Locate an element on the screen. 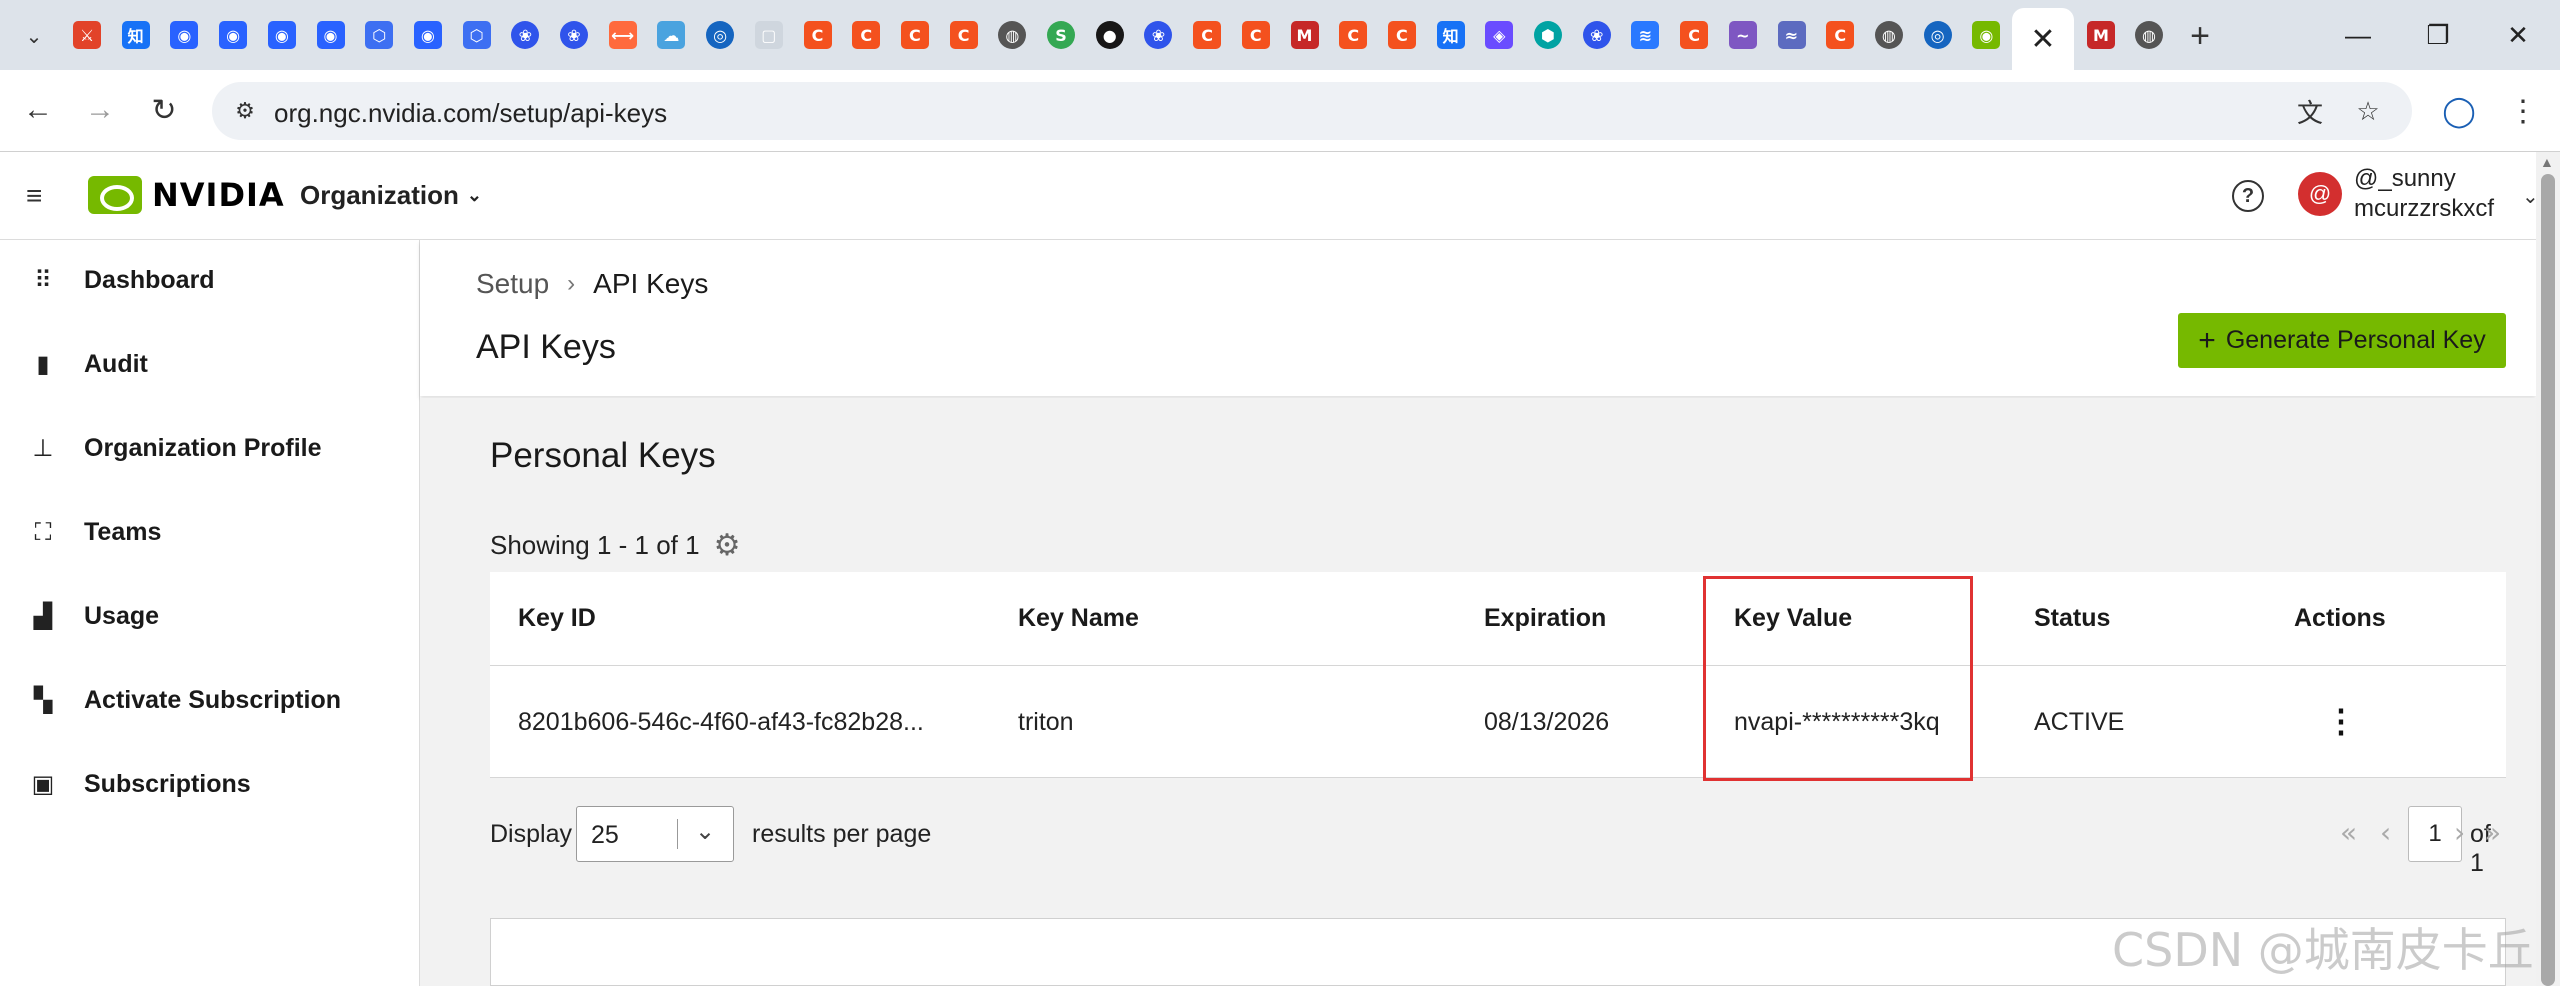 This screenshot has width=2560, height=986. close-window-button: ✕ is located at coordinates (2518, 35).